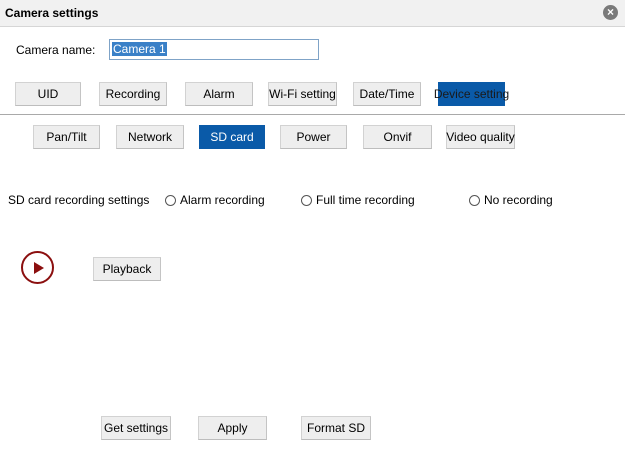 The height and width of the screenshot is (455, 625). I want to click on tab-uid-label: UID, so click(48, 94).